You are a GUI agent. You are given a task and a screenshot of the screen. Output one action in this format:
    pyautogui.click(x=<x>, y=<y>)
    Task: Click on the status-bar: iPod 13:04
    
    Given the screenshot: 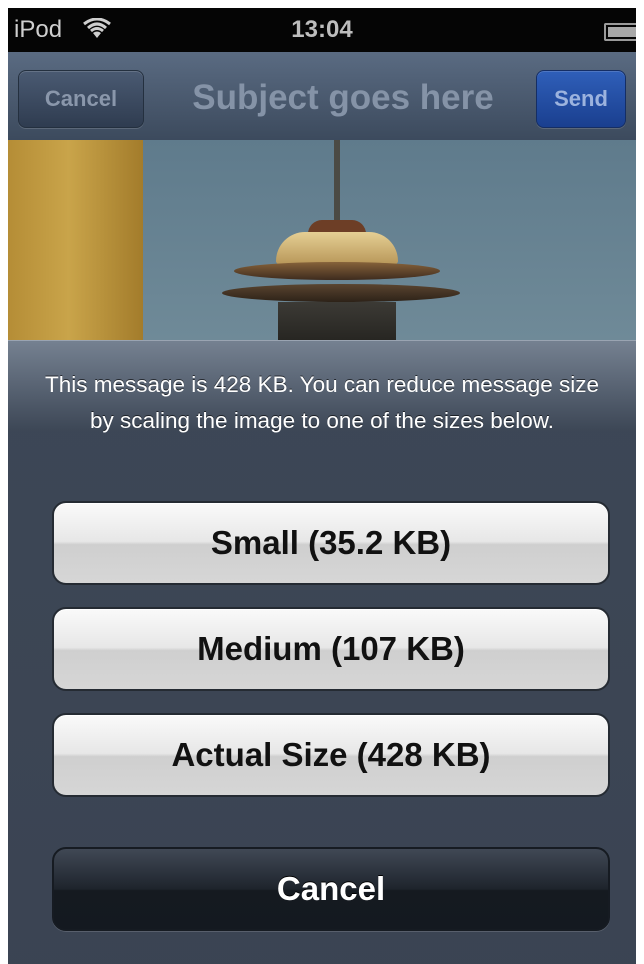 What is the action you would take?
    pyautogui.click(x=322, y=30)
    